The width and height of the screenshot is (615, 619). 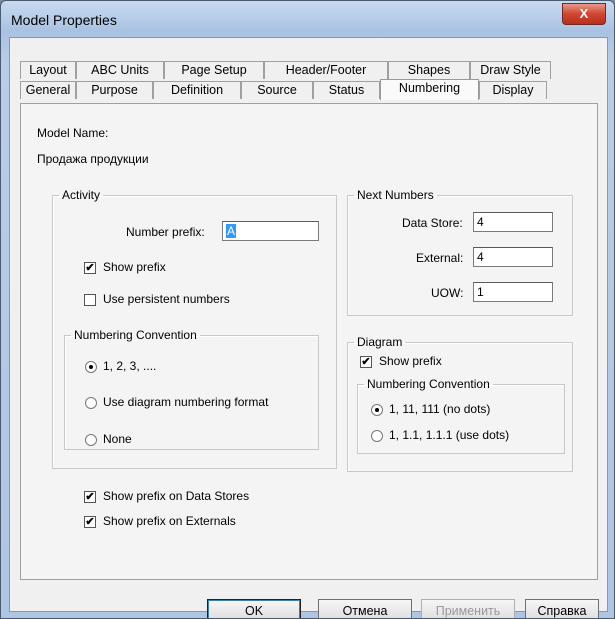 I want to click on activity-legend: Activity, so click(x=81, y=195).